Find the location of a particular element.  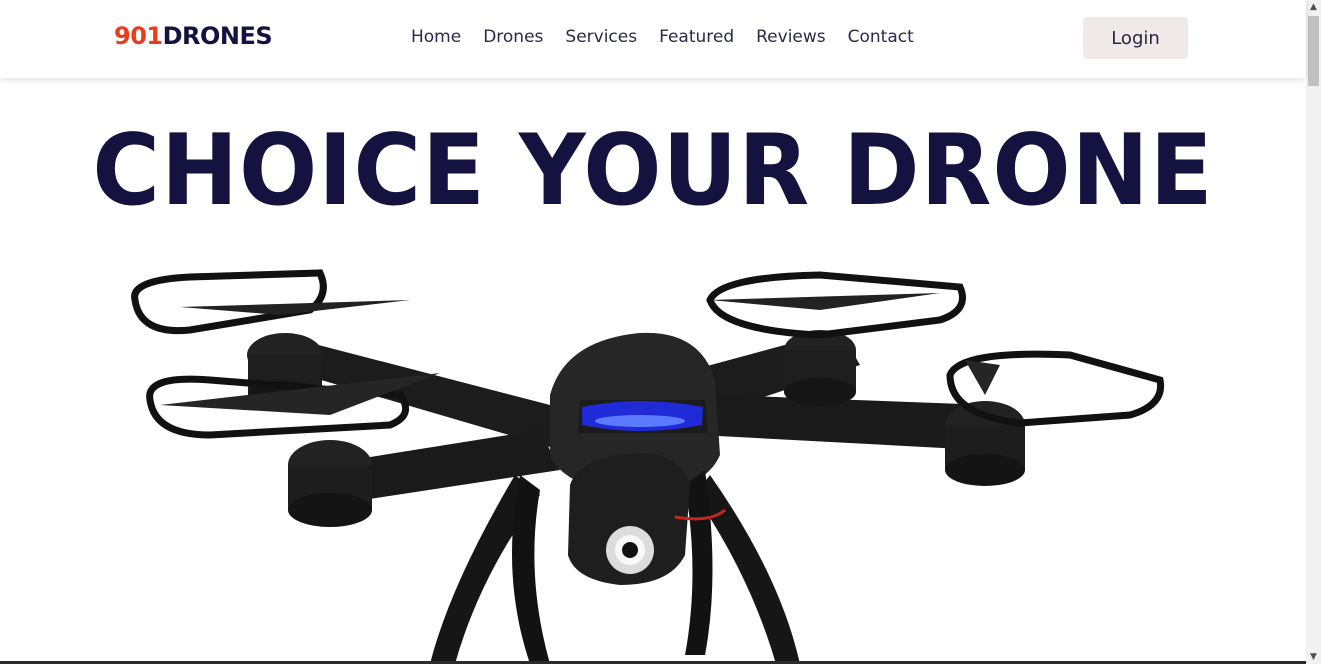

brand-accent: 901 is located at coordinates (138, 36).